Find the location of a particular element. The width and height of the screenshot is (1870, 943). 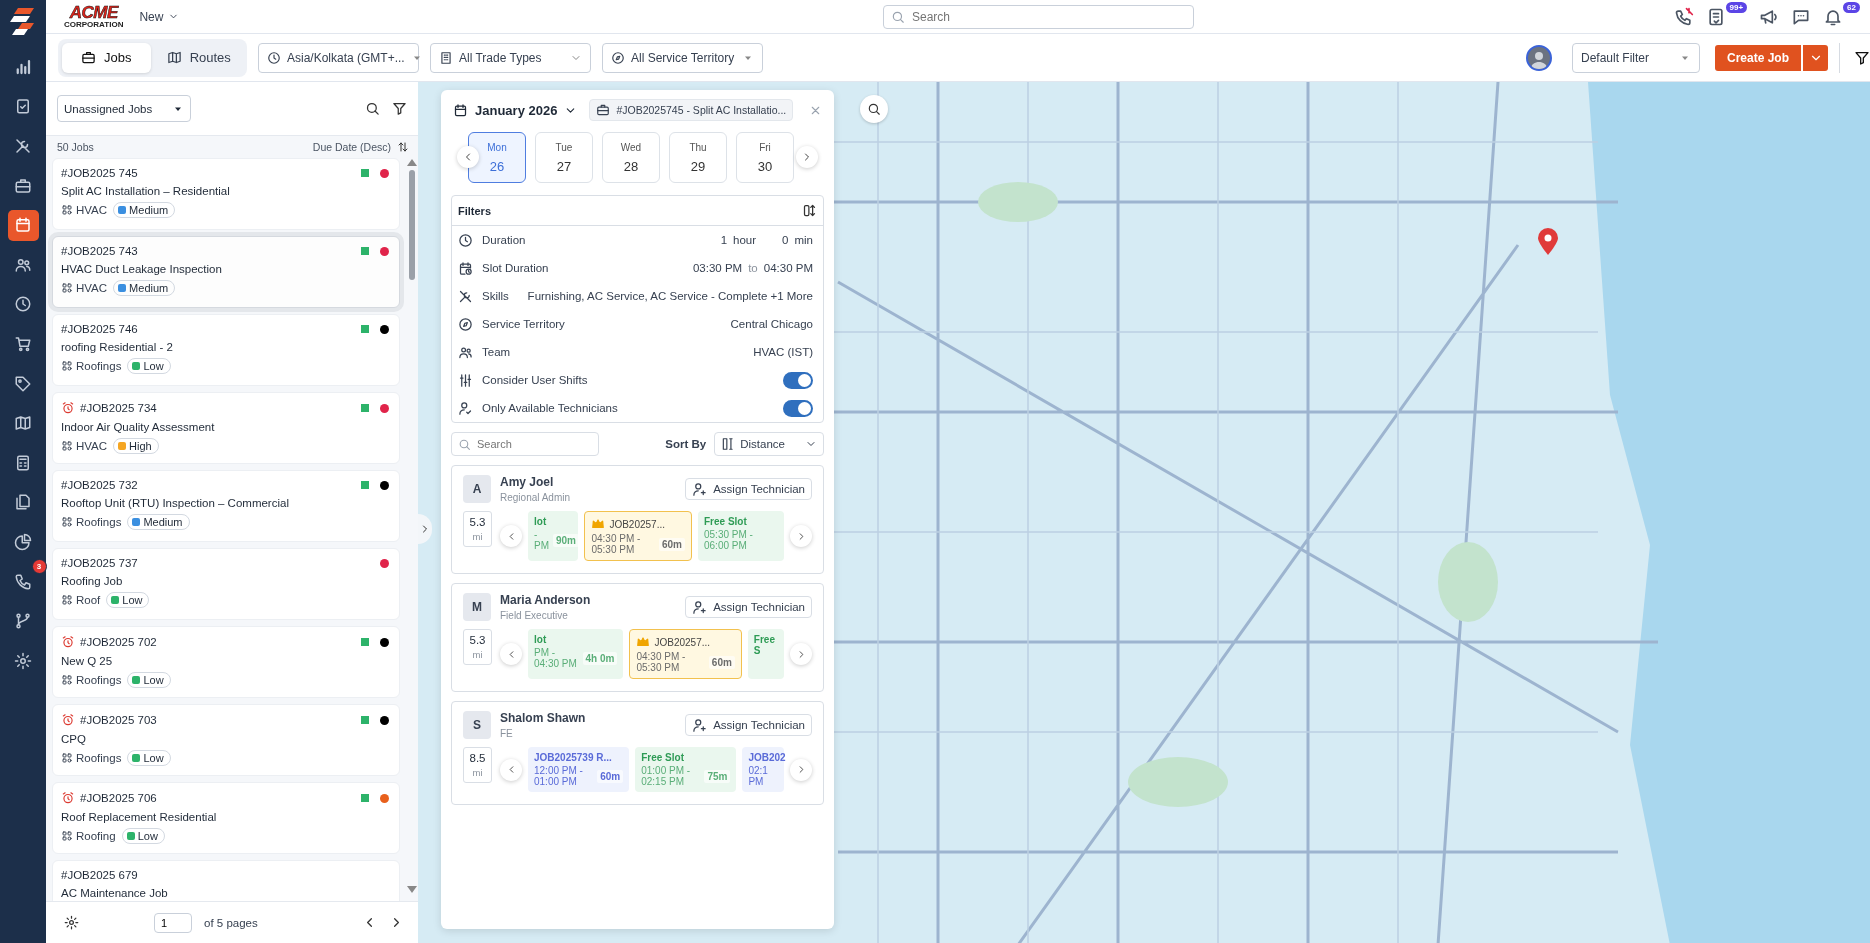

day-tab: Tue 27 is located at coordinates (564, 157).